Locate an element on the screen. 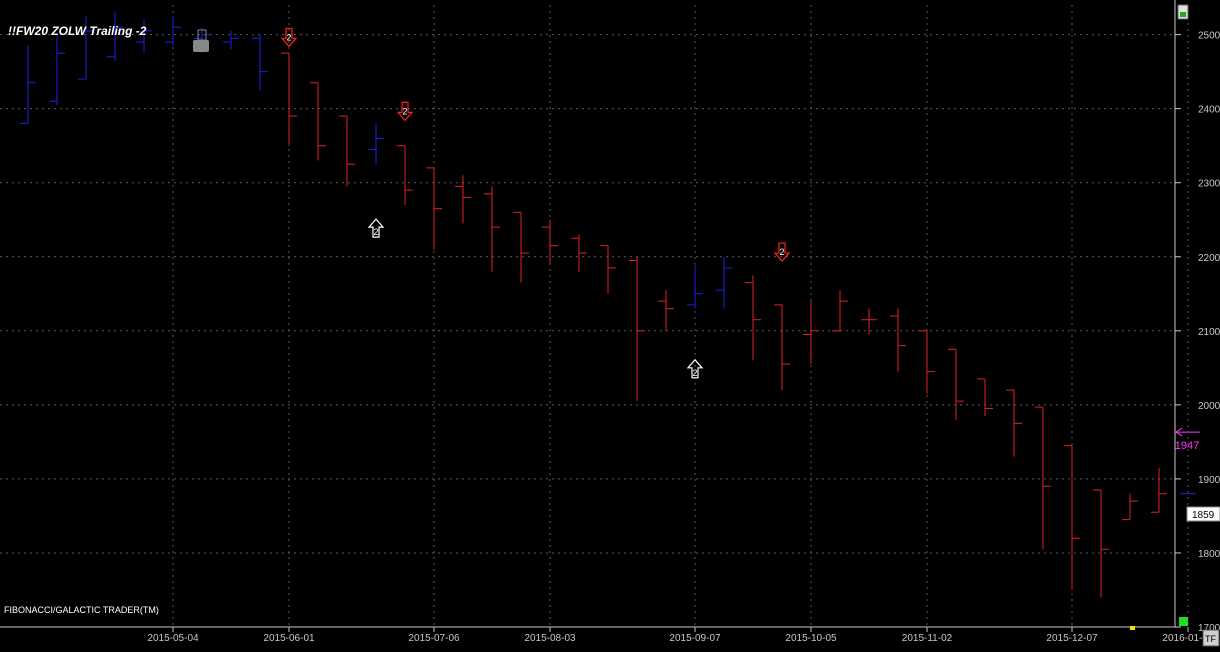  x-tick-label: 2015-10-05 is located at coordinates (811, 638).